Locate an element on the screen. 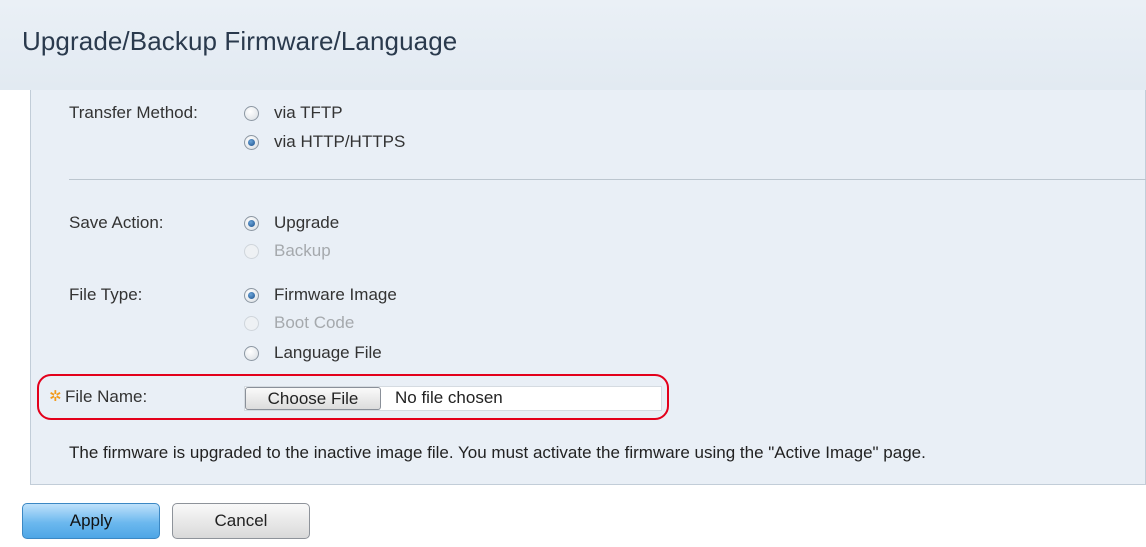  file-input: Choose File No file chosen is located at coordinates (453, 398).